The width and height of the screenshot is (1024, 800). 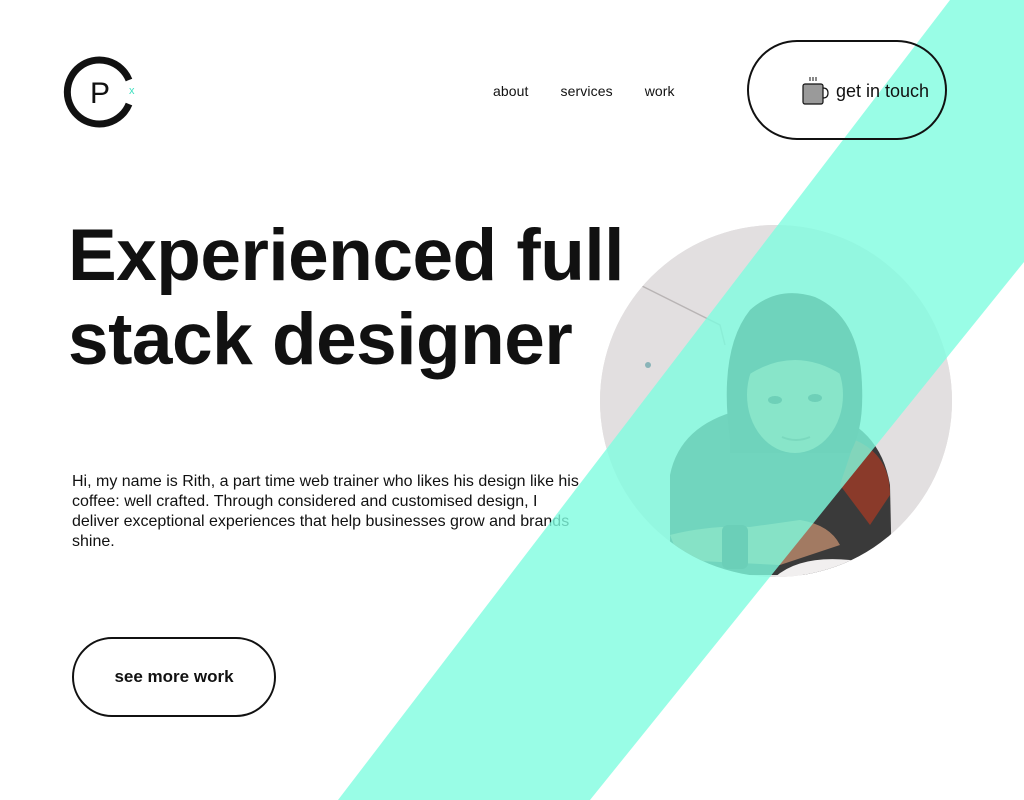 I want to click on logo-mark: x, so click(x=132, y=91).